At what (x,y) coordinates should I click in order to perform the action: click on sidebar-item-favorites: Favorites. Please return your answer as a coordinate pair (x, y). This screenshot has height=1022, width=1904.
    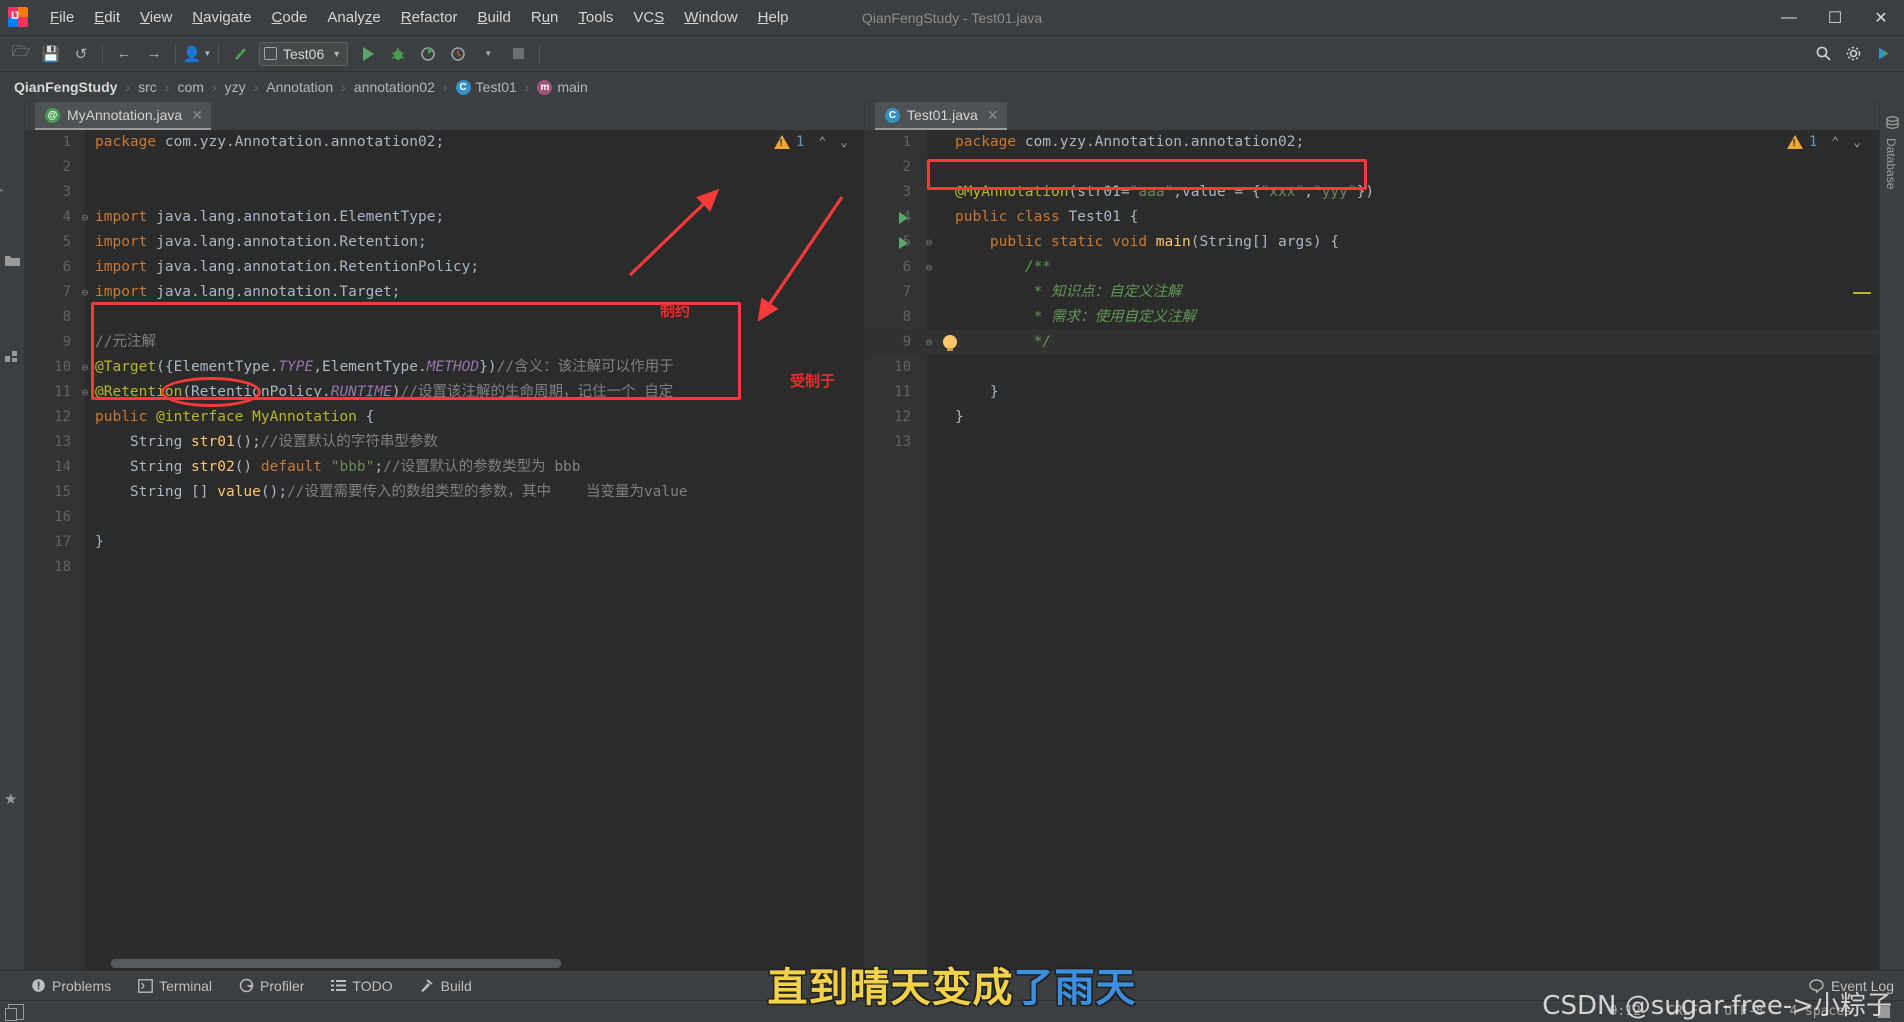
    Looking at the image, I should click on (8, 722).